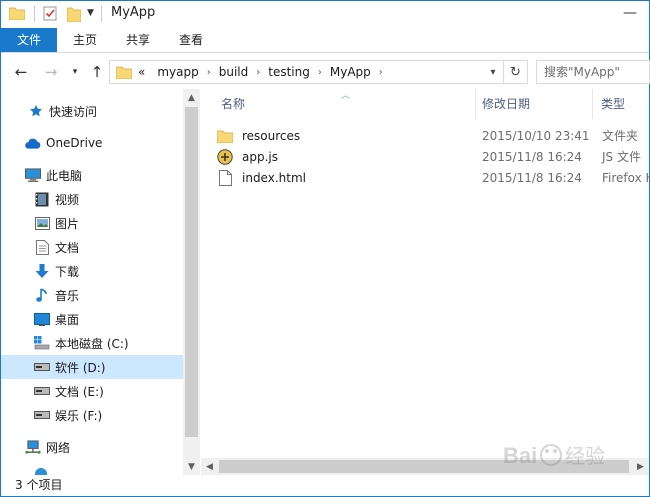 This screenshot has height=497, width=650. What do you see at coordinates (67, 319) in the screenshot?
I see `nav-item-label: 桌面` at bounding box center [67, 319].